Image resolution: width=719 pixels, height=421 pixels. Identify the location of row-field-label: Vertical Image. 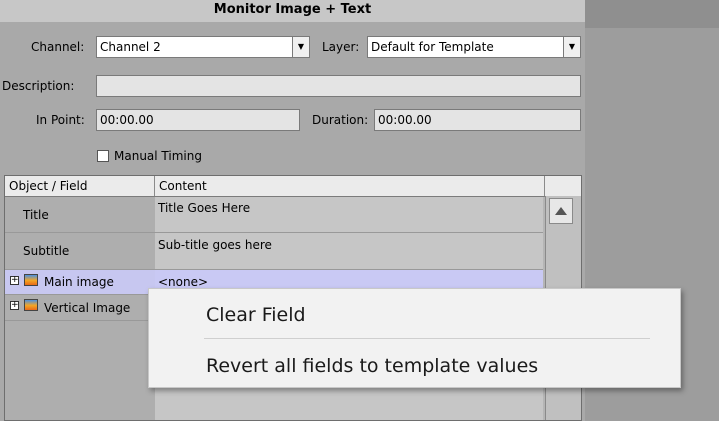
(87, 308).